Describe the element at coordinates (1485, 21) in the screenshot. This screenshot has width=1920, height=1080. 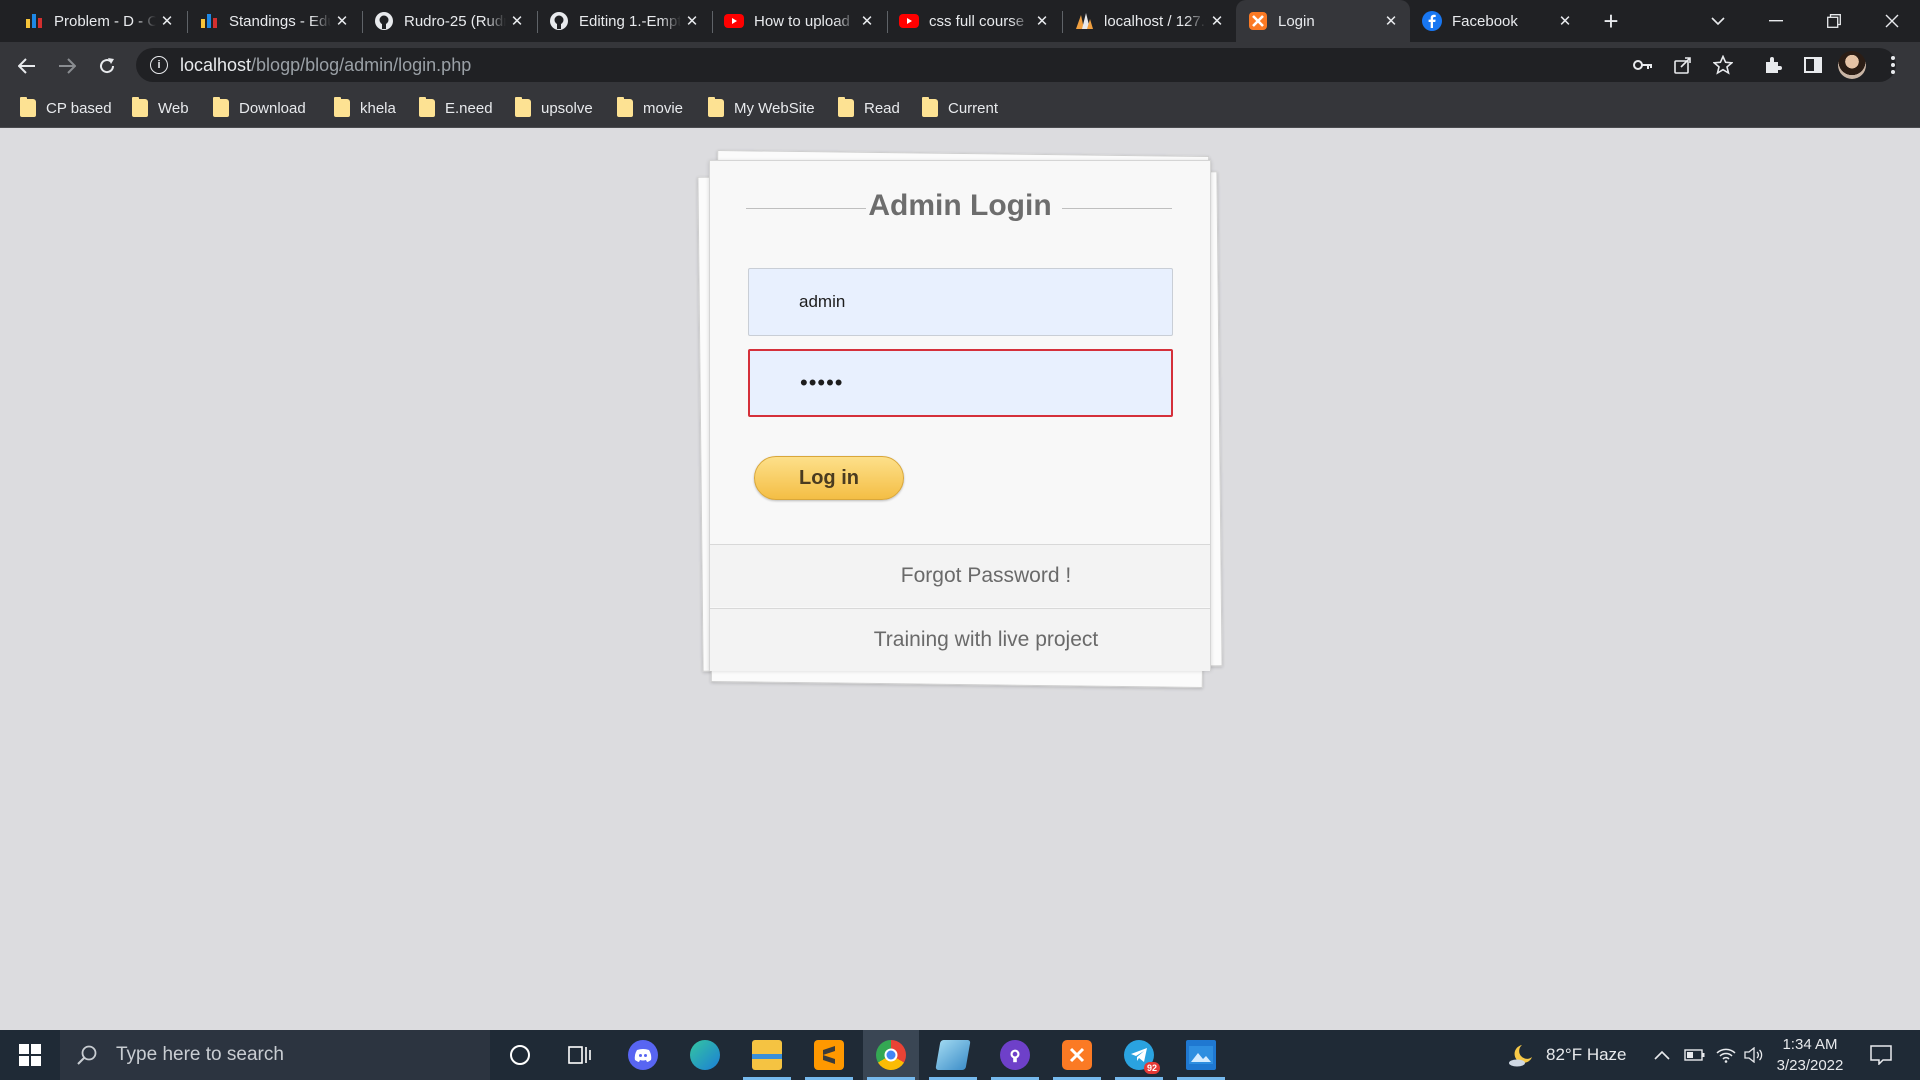
I see `tab-title: Facebook` at that location.